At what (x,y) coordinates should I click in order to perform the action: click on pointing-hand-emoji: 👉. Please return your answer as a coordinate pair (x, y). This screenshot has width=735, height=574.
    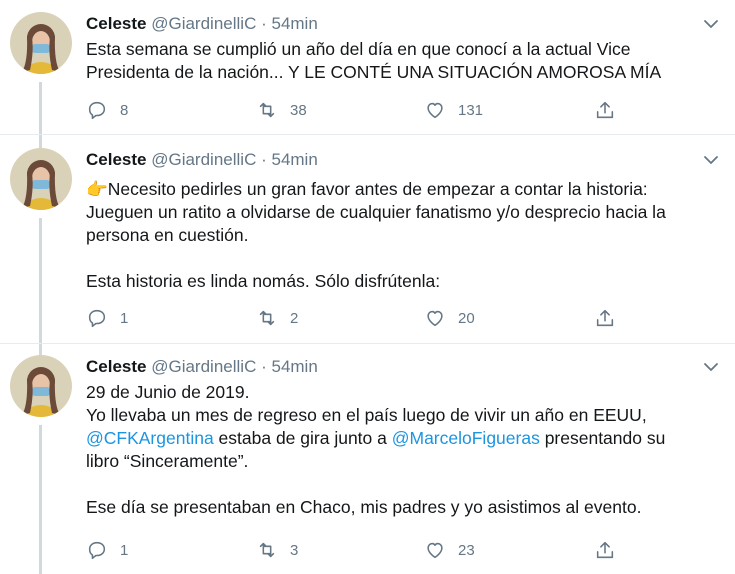
    Looking at the image, I should click on (97, 189).